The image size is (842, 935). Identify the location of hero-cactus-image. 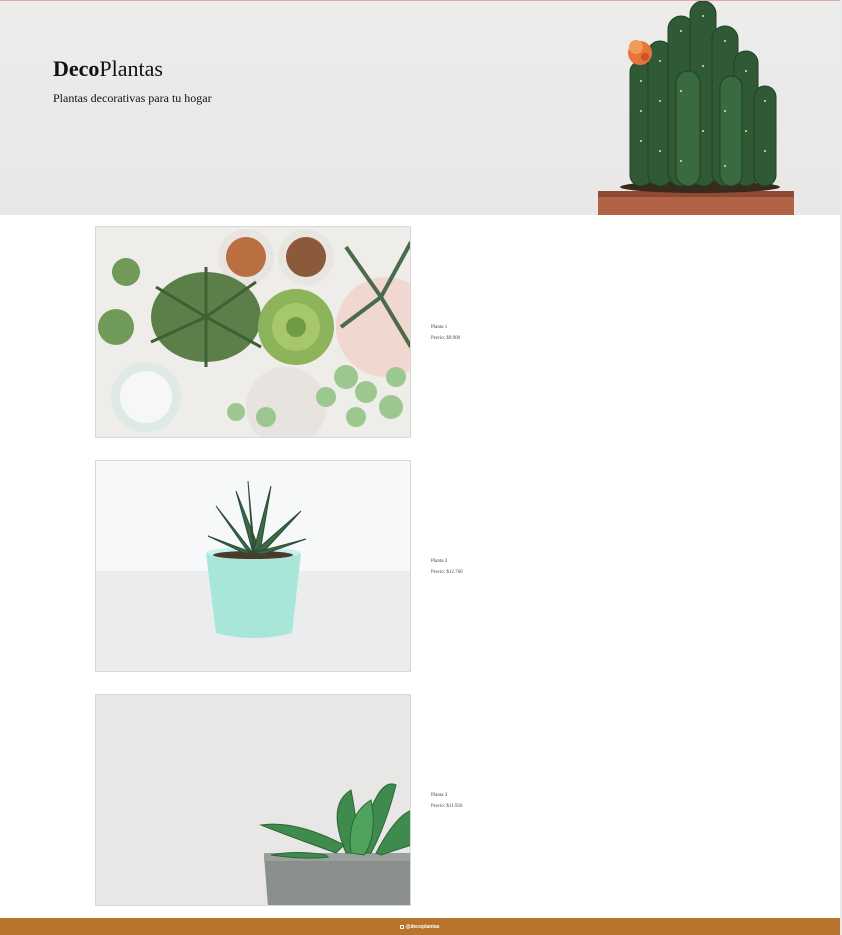
(696, 108).